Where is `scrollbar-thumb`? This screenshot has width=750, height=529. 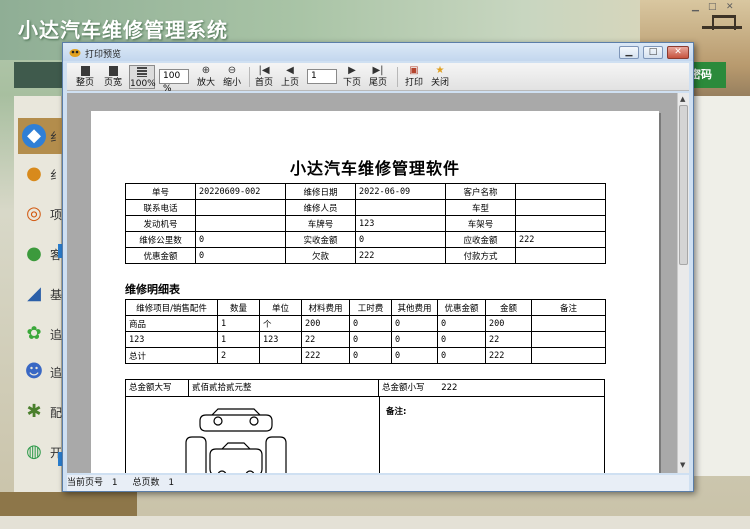
scrollbar-thumb is located at coordinates (683, 185).